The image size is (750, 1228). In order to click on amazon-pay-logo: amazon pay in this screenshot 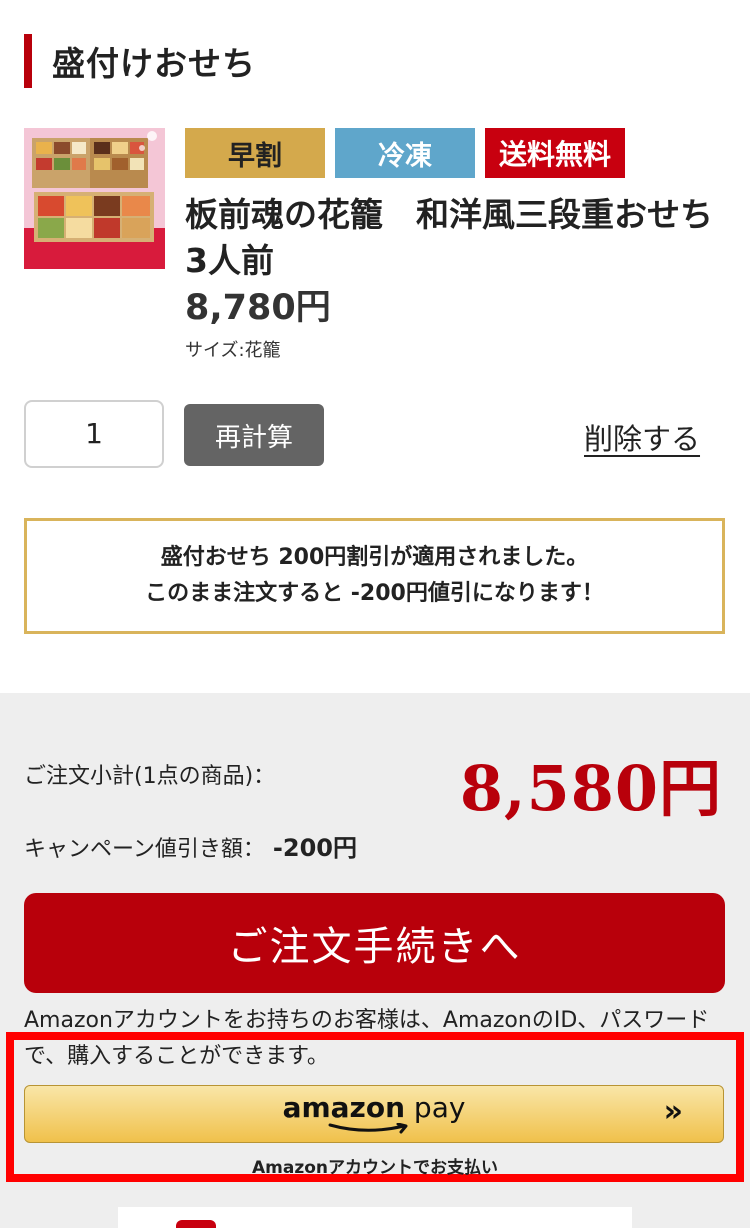, I will do `click(374, 1113)`.